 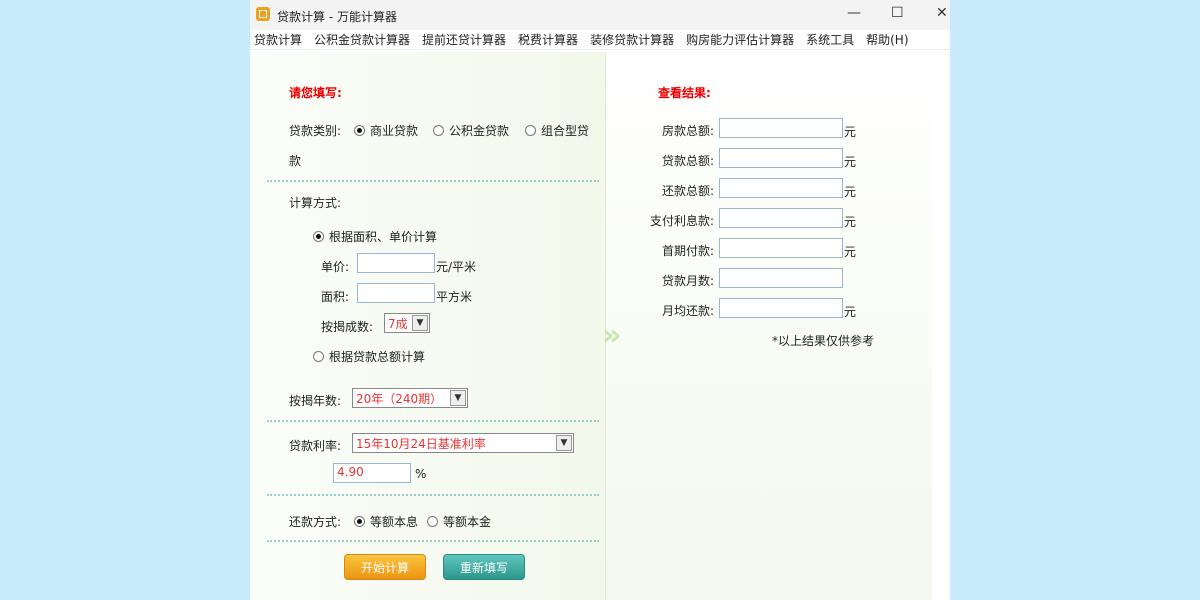 I want to click on radio-fund: 公积金贷款, so click(x=471, y=130).